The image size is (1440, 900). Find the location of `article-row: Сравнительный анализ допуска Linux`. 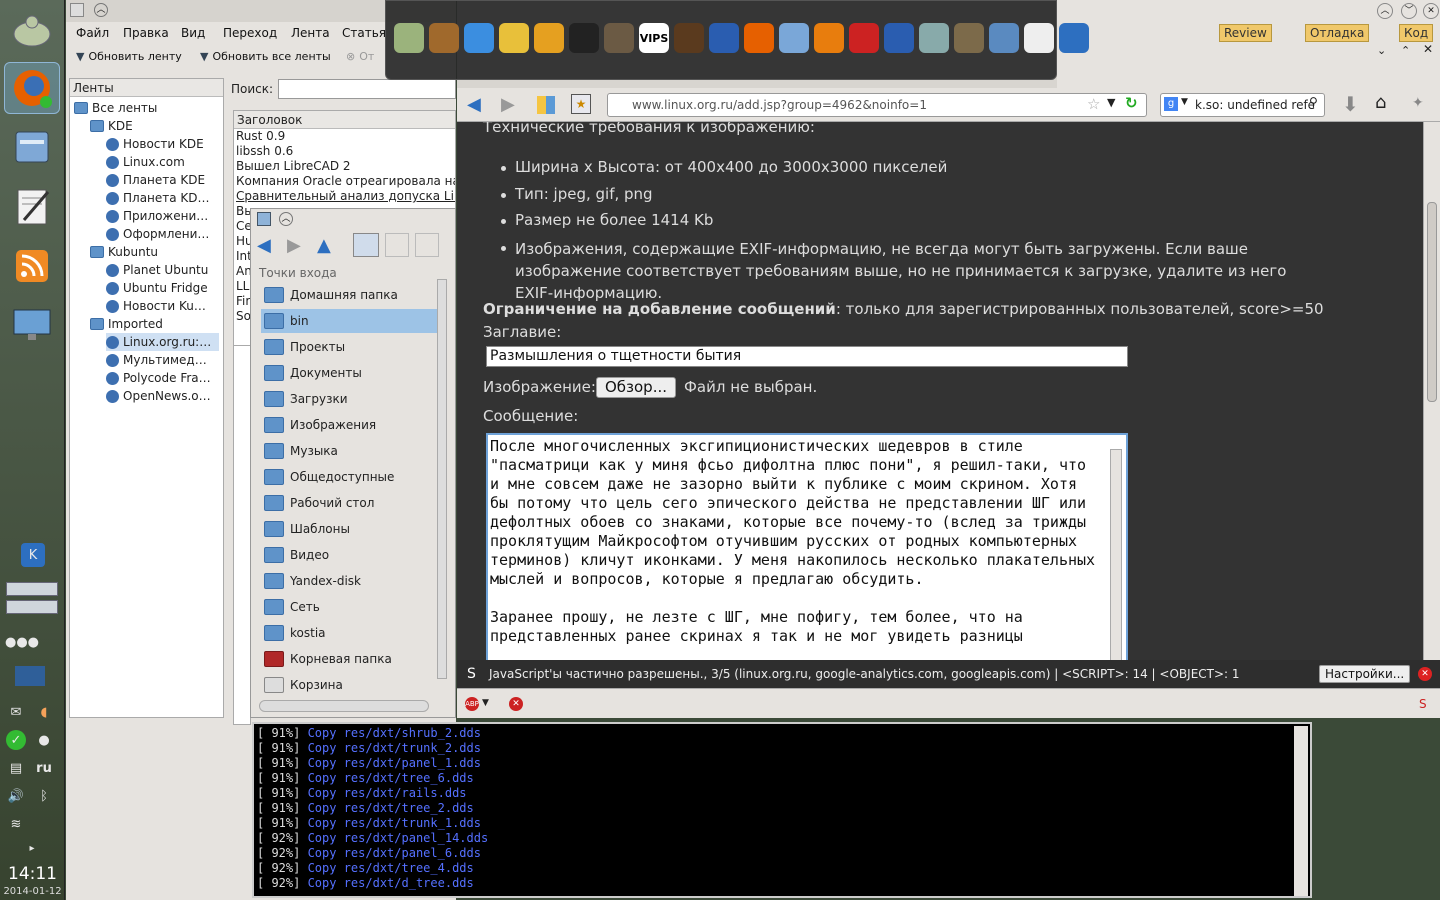

article-row: Сравнительный анализ допуска Linux is located at coordinates (344, 196).